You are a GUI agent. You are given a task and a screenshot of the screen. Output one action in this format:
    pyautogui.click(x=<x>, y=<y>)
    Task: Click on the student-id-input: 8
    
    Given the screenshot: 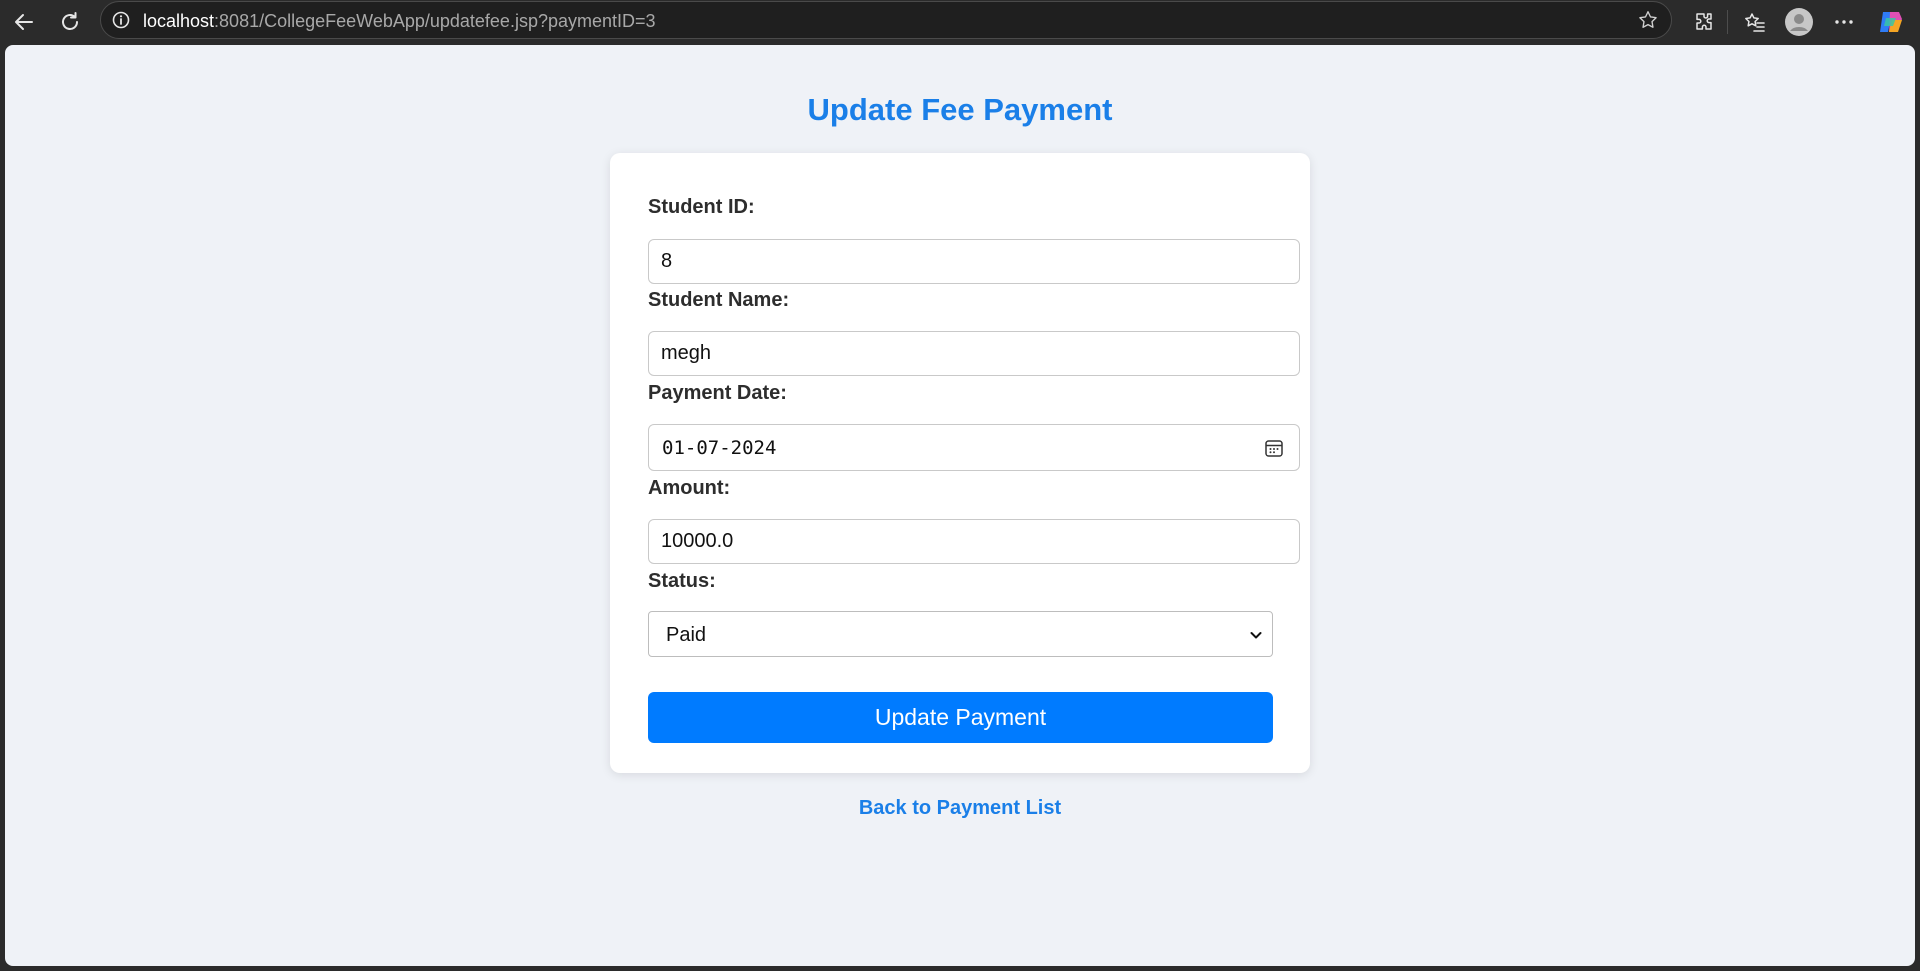 What is the action you would take?
    pyautogui.click(x=974, y=261)
    